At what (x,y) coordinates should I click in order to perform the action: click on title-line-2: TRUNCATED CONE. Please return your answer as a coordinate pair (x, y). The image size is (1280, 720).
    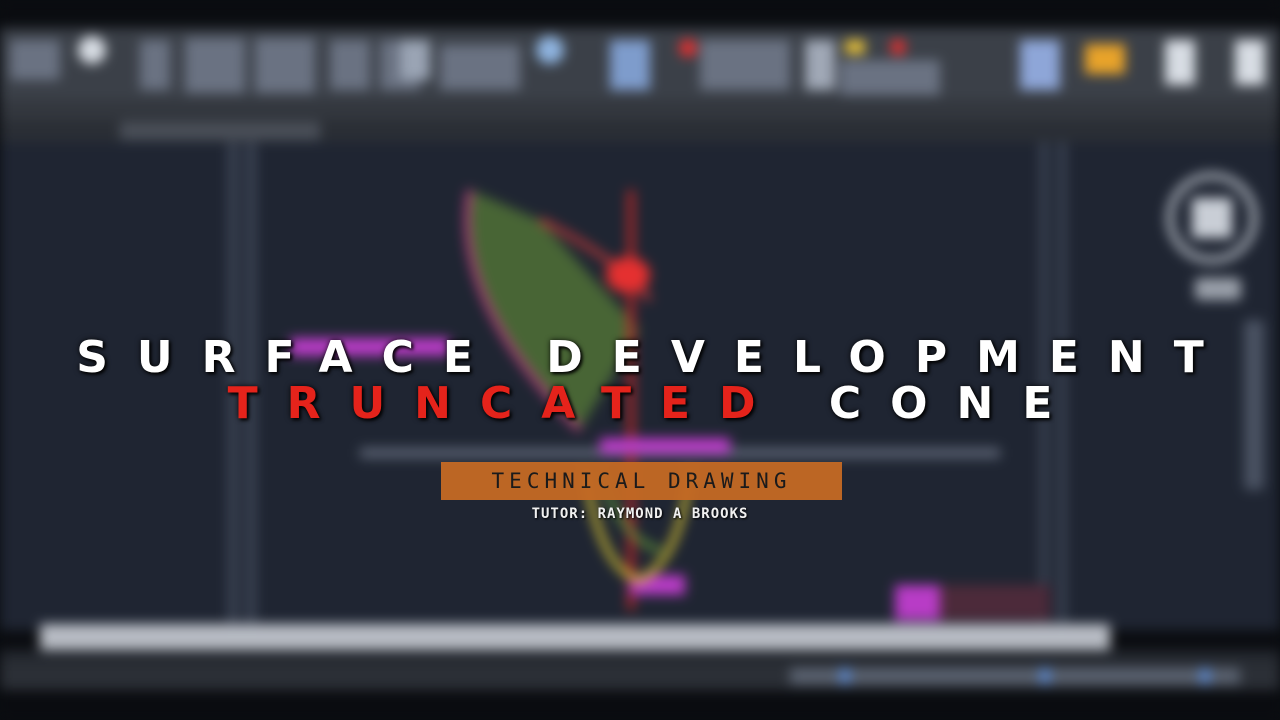
    Looking at the image, I should click on (640, 403).